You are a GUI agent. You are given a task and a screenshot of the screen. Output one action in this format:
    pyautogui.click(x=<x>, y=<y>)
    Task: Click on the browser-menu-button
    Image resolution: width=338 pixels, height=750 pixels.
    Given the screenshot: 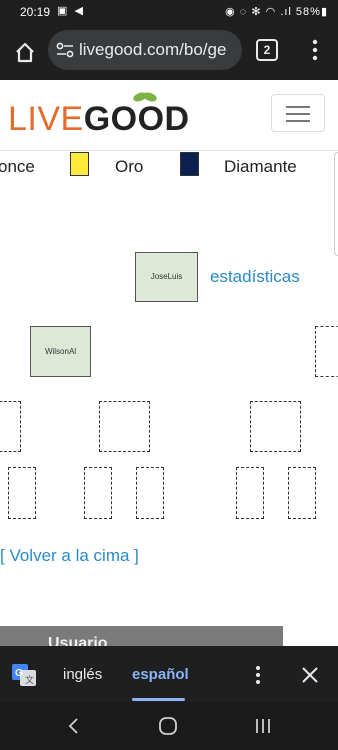 What is the action you would take?
    pyautogui.click(x=315, y=50)
    